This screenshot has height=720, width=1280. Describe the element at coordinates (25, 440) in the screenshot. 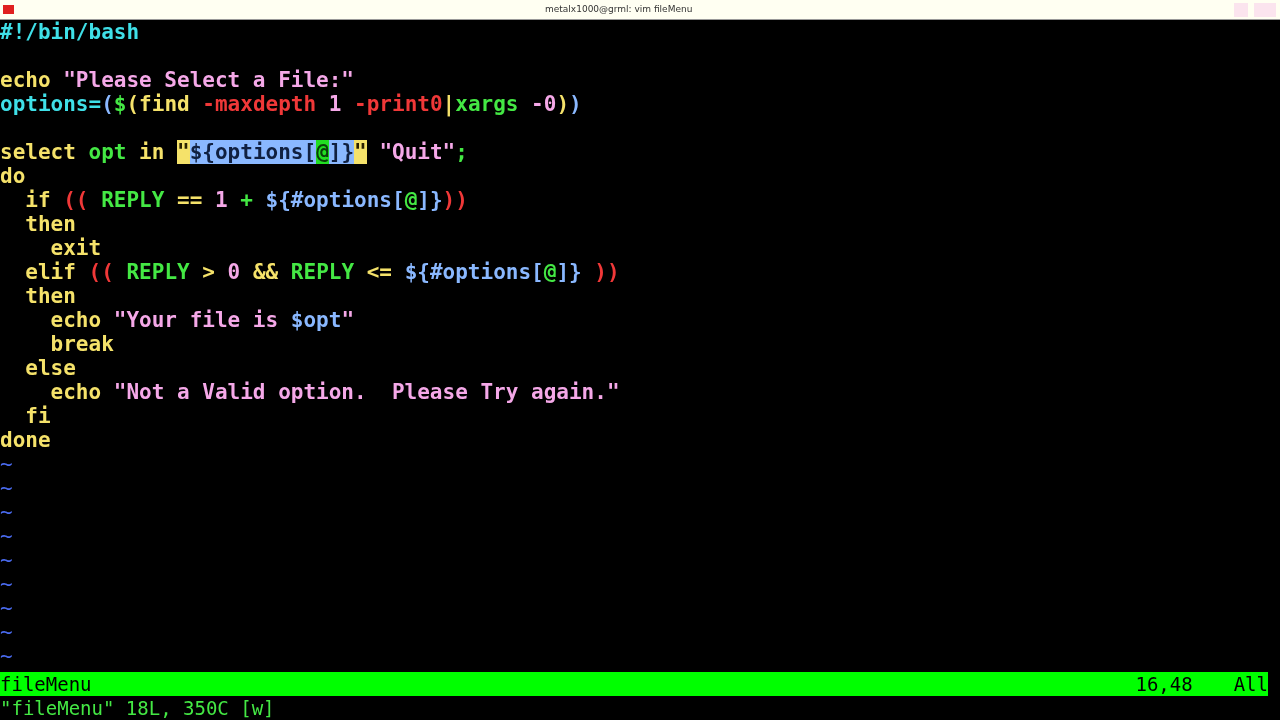

I see `code-line: done` at that location.